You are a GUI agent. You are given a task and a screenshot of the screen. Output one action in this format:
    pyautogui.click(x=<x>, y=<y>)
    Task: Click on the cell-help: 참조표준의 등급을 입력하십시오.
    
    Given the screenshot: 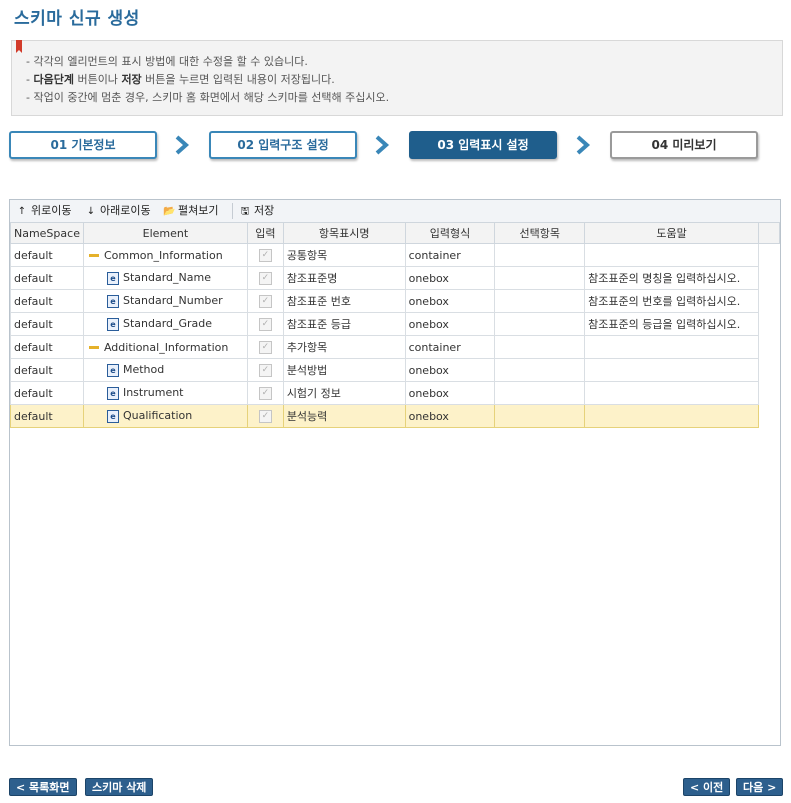 What is the action you would take?
    pyautogui.click(x=672, y=324)
    